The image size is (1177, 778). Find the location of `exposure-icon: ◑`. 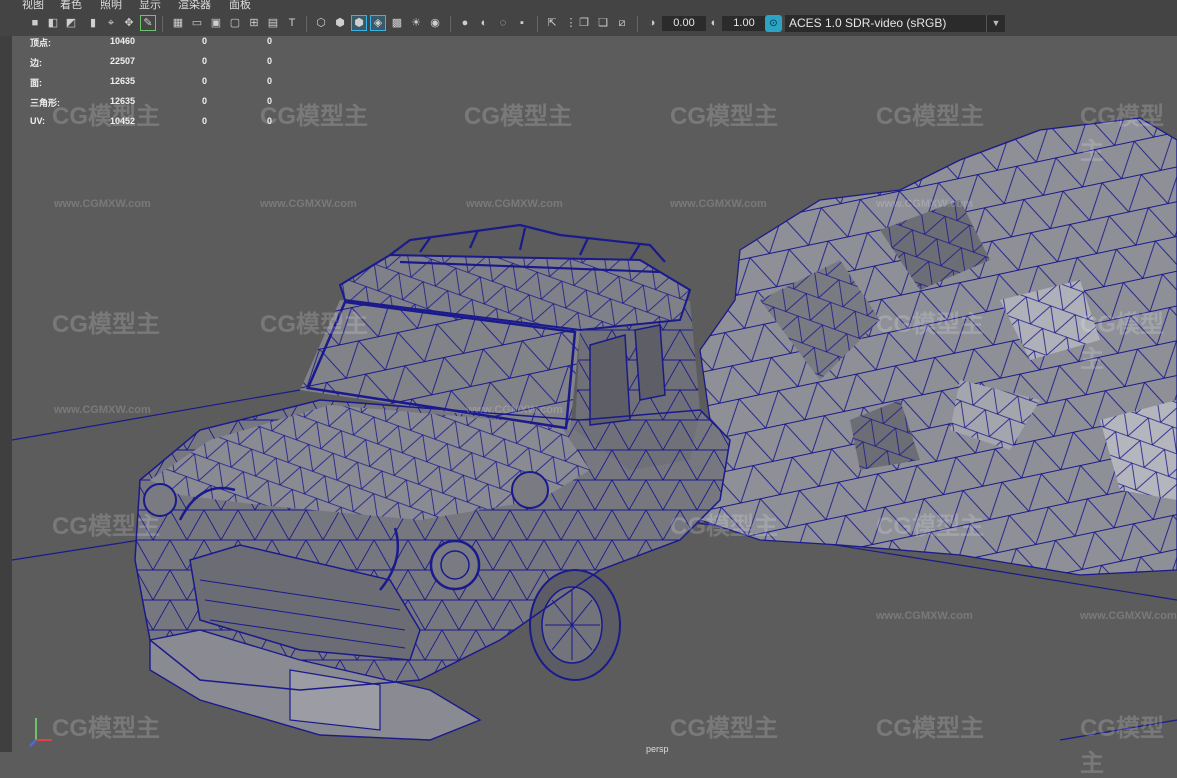

exposure-icon: ◑ is located at coordinates (652, 23).